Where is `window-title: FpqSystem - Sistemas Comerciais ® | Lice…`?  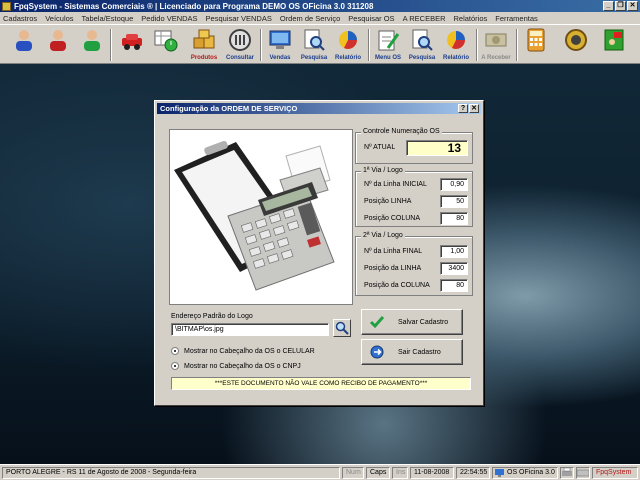
window-title: FpqSystem - Sistemas Comerciais ® | Lice… is located at coordinates (194, 6).